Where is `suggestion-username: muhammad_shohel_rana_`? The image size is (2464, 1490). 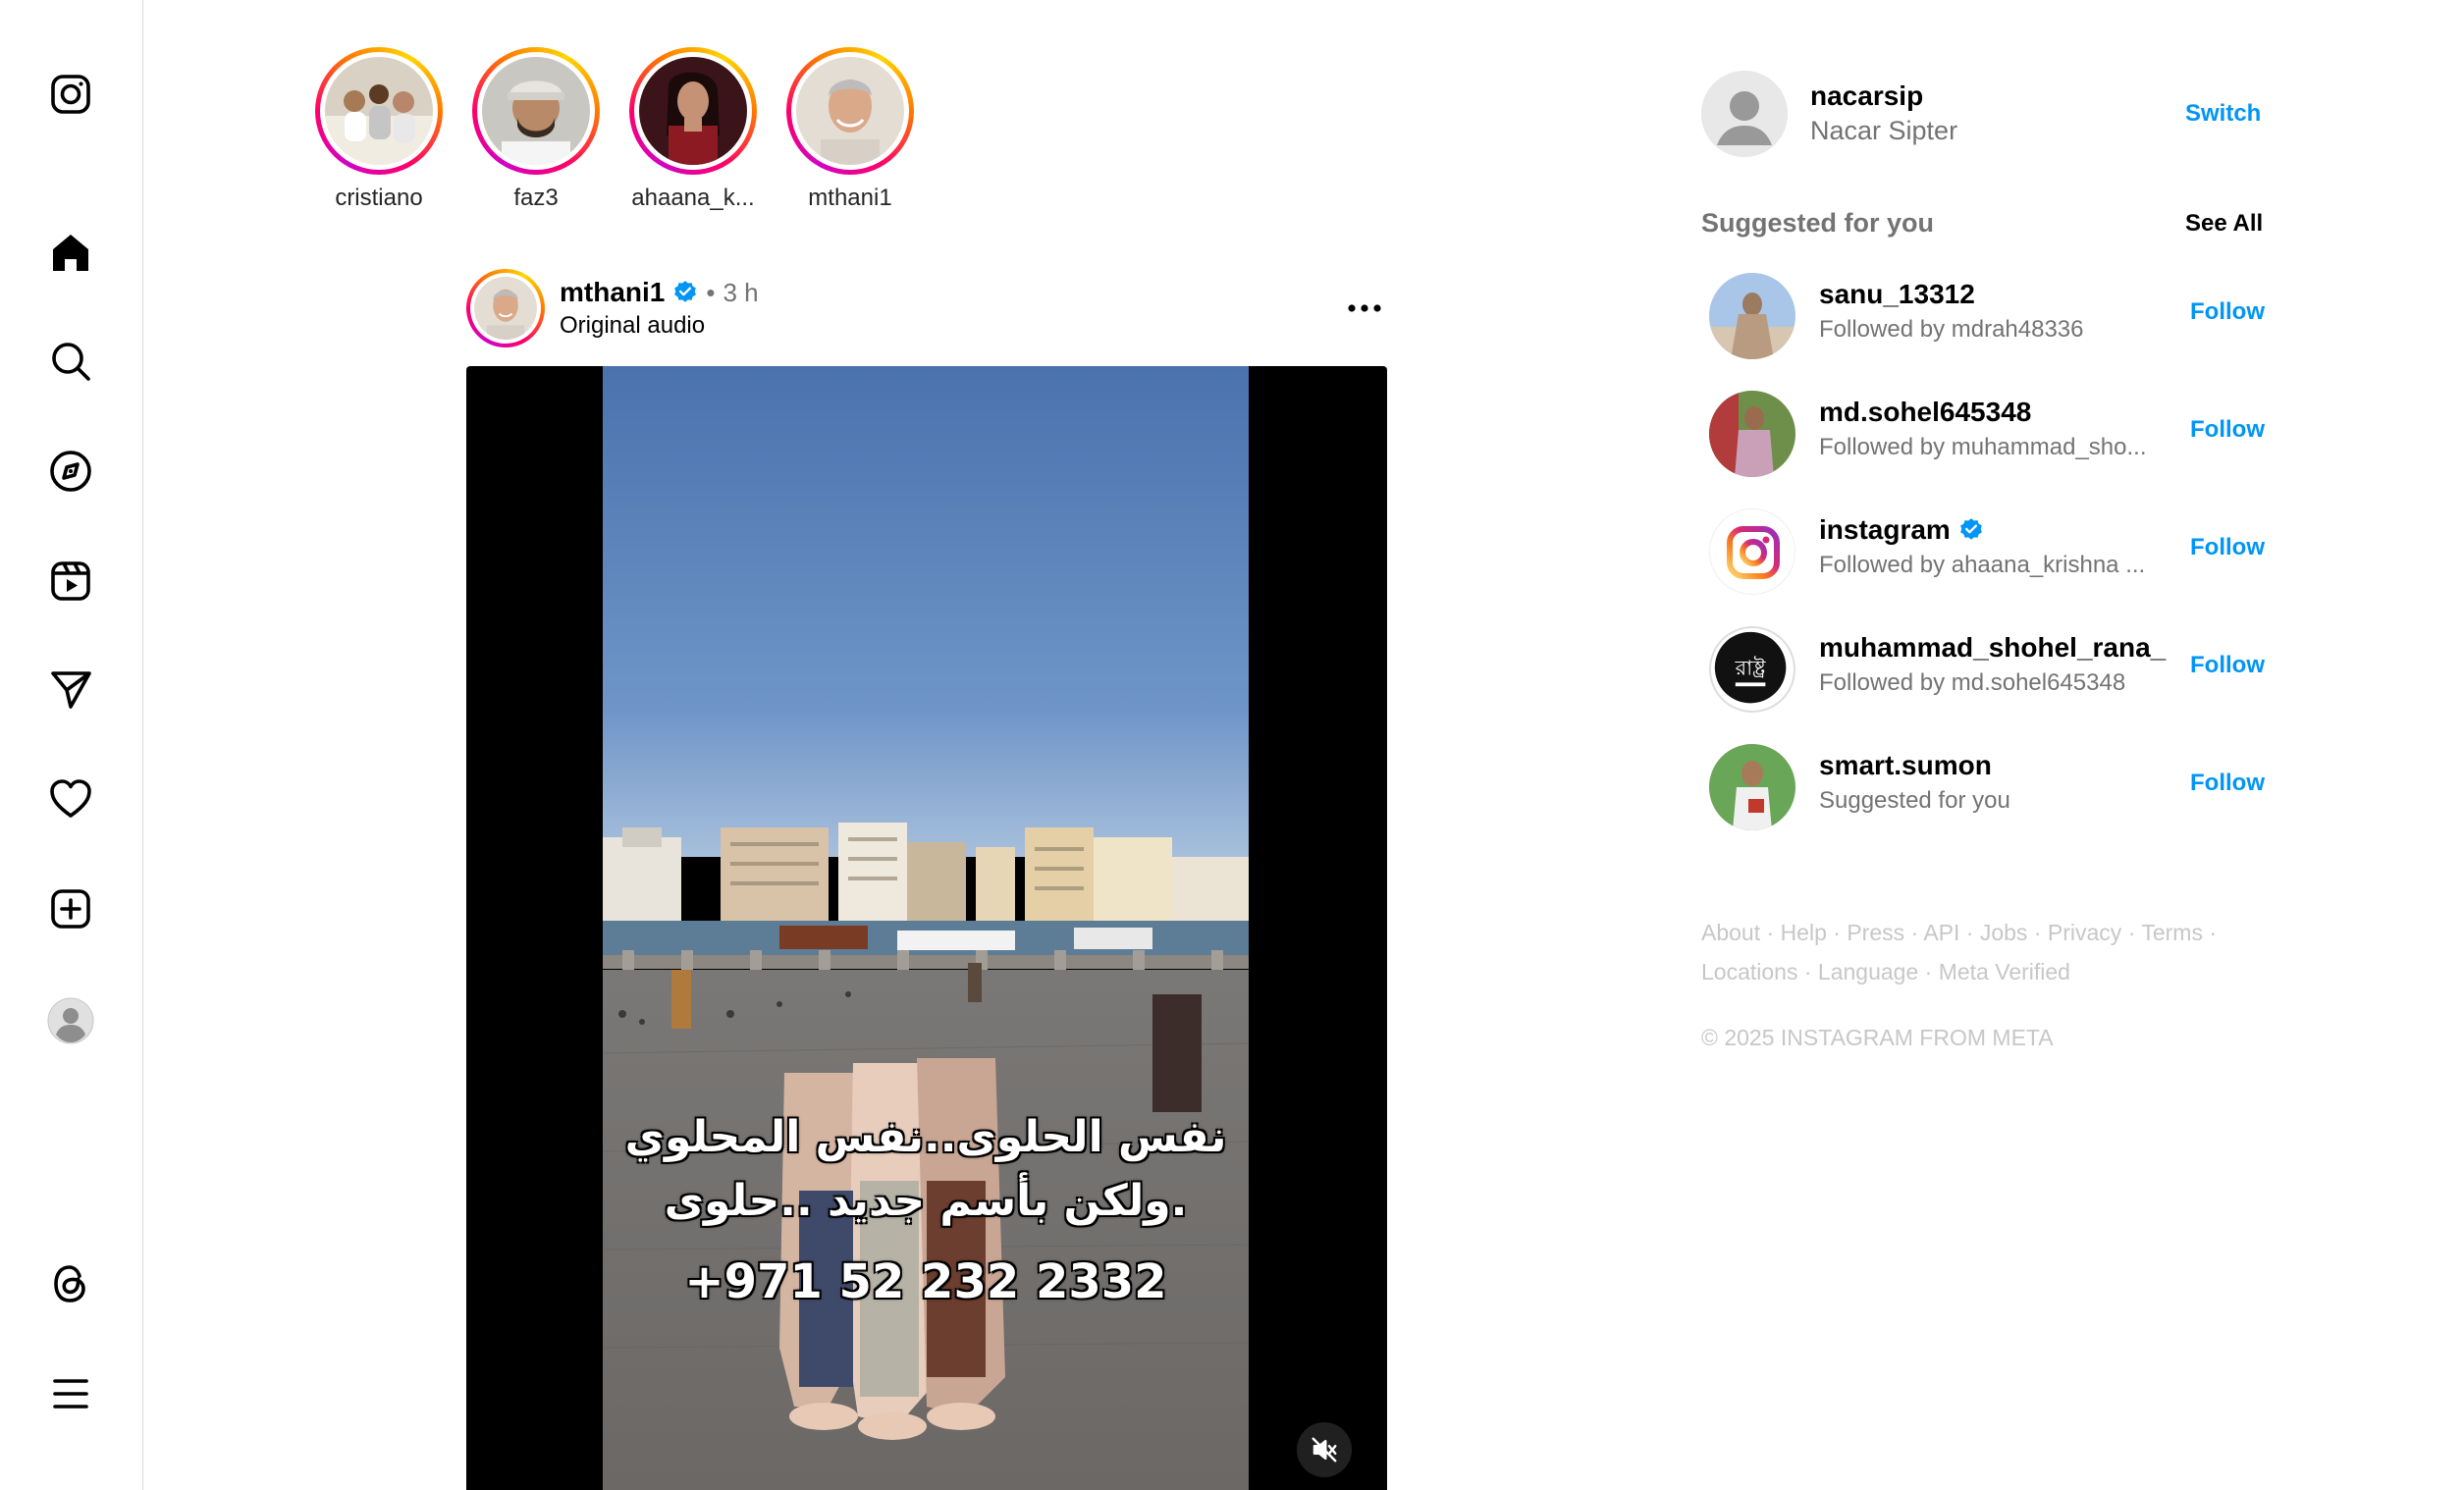
suggestion-username: muhammad_shohel_rana_ is located at coordinates (1992, 648).